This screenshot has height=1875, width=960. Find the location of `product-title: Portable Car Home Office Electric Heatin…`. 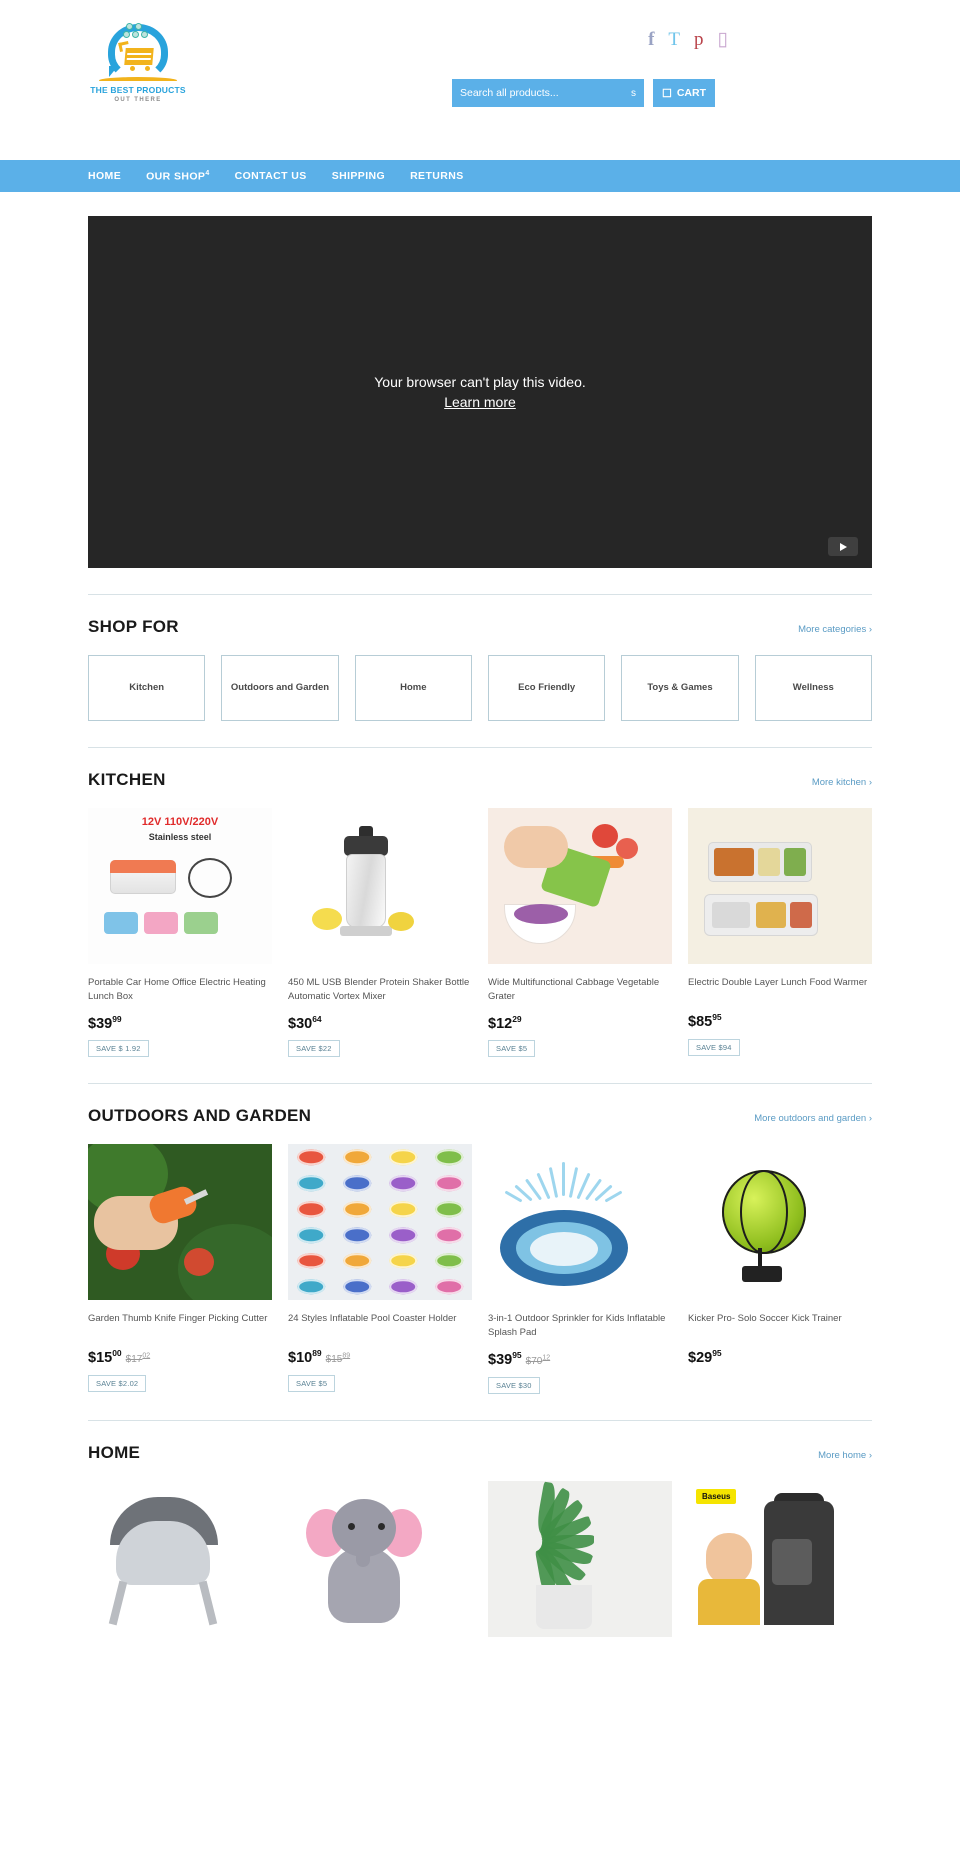

product-title: Portable Car Home Office Electric Heatin… is located at coordinates (177, 989).